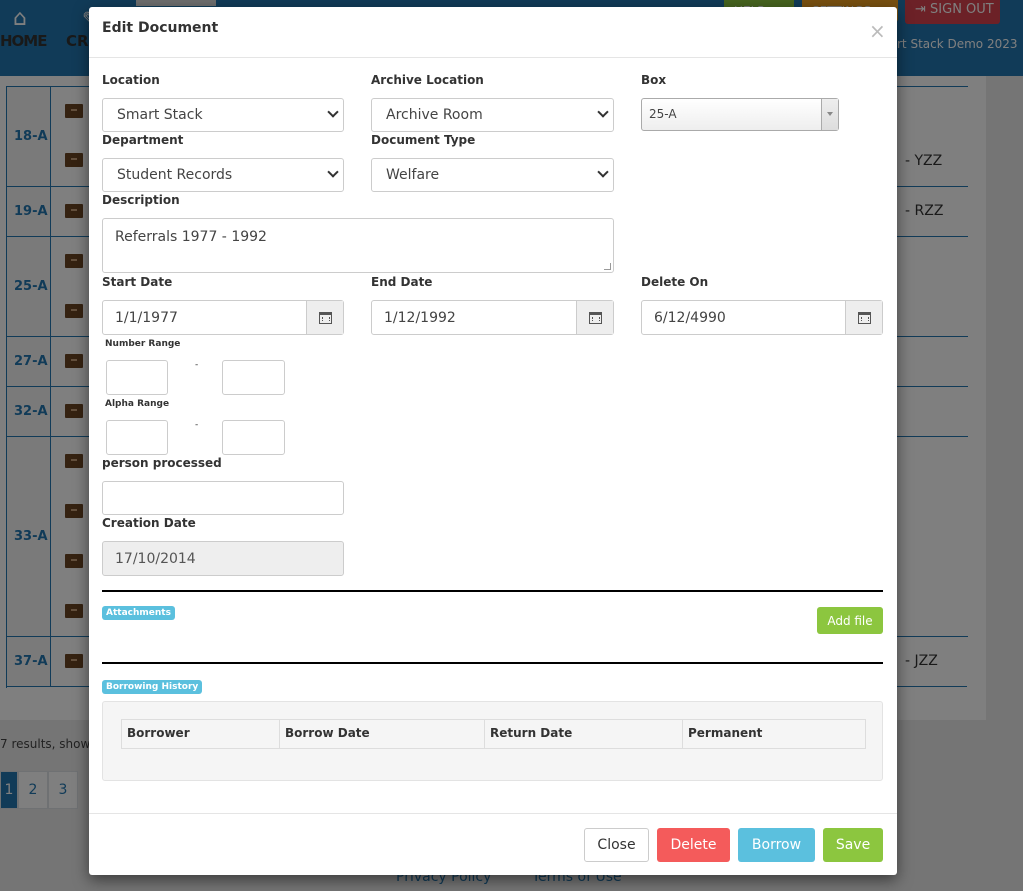 This screenshot has width=1023, height=891. Describe the element at coordinates (850, 620) in the screenshot. I see `add-file-button: Add file` at that location.